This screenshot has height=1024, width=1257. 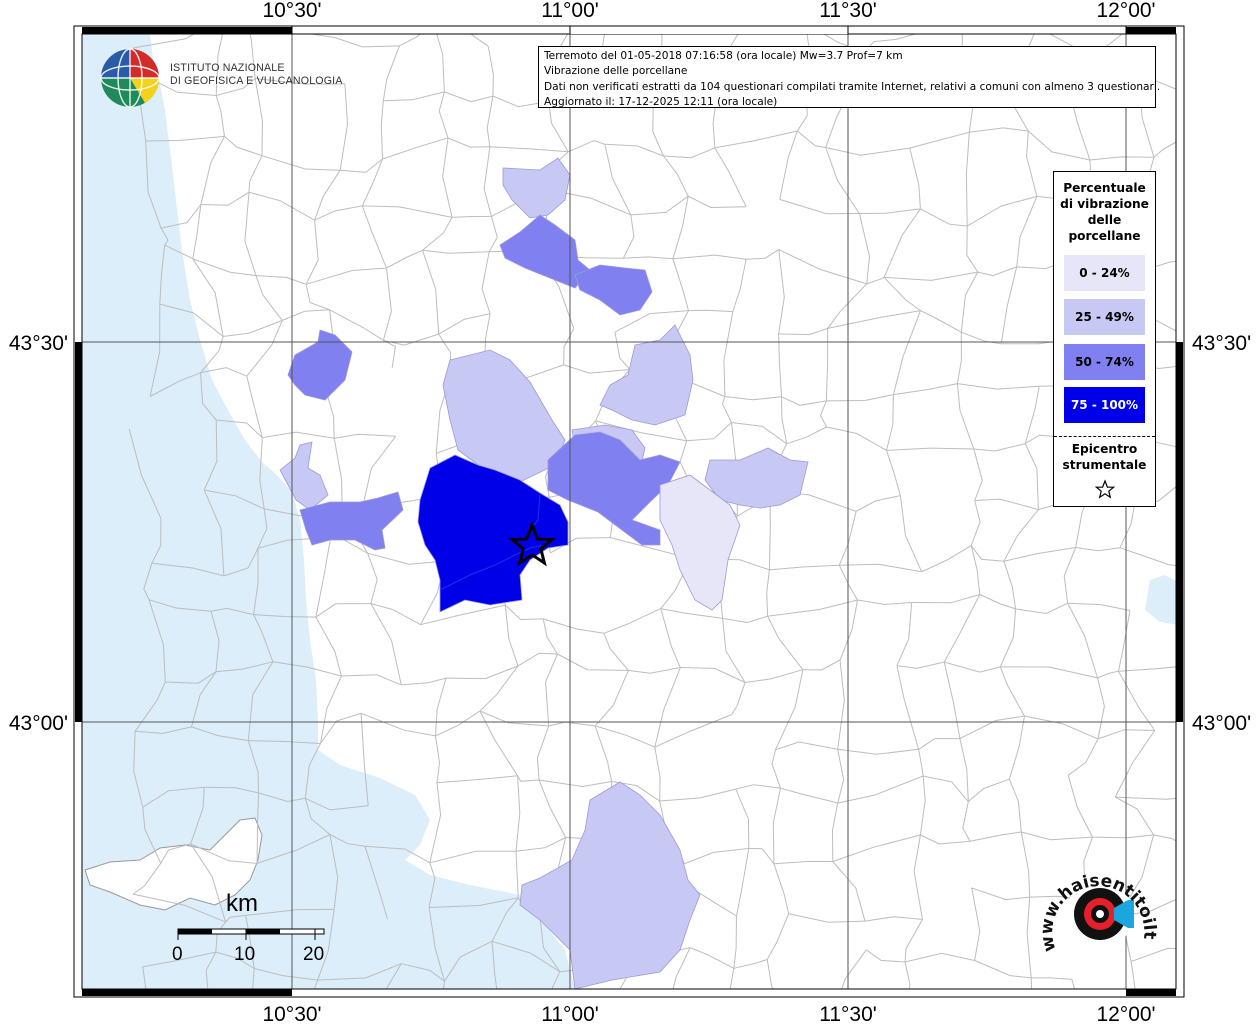 What do you see at coordinates (1093, 898) in the screenshot?
I see `haisentito-logo-graphic: www.haisentitoilterremoto.it` at bounding box center [1093, 898].